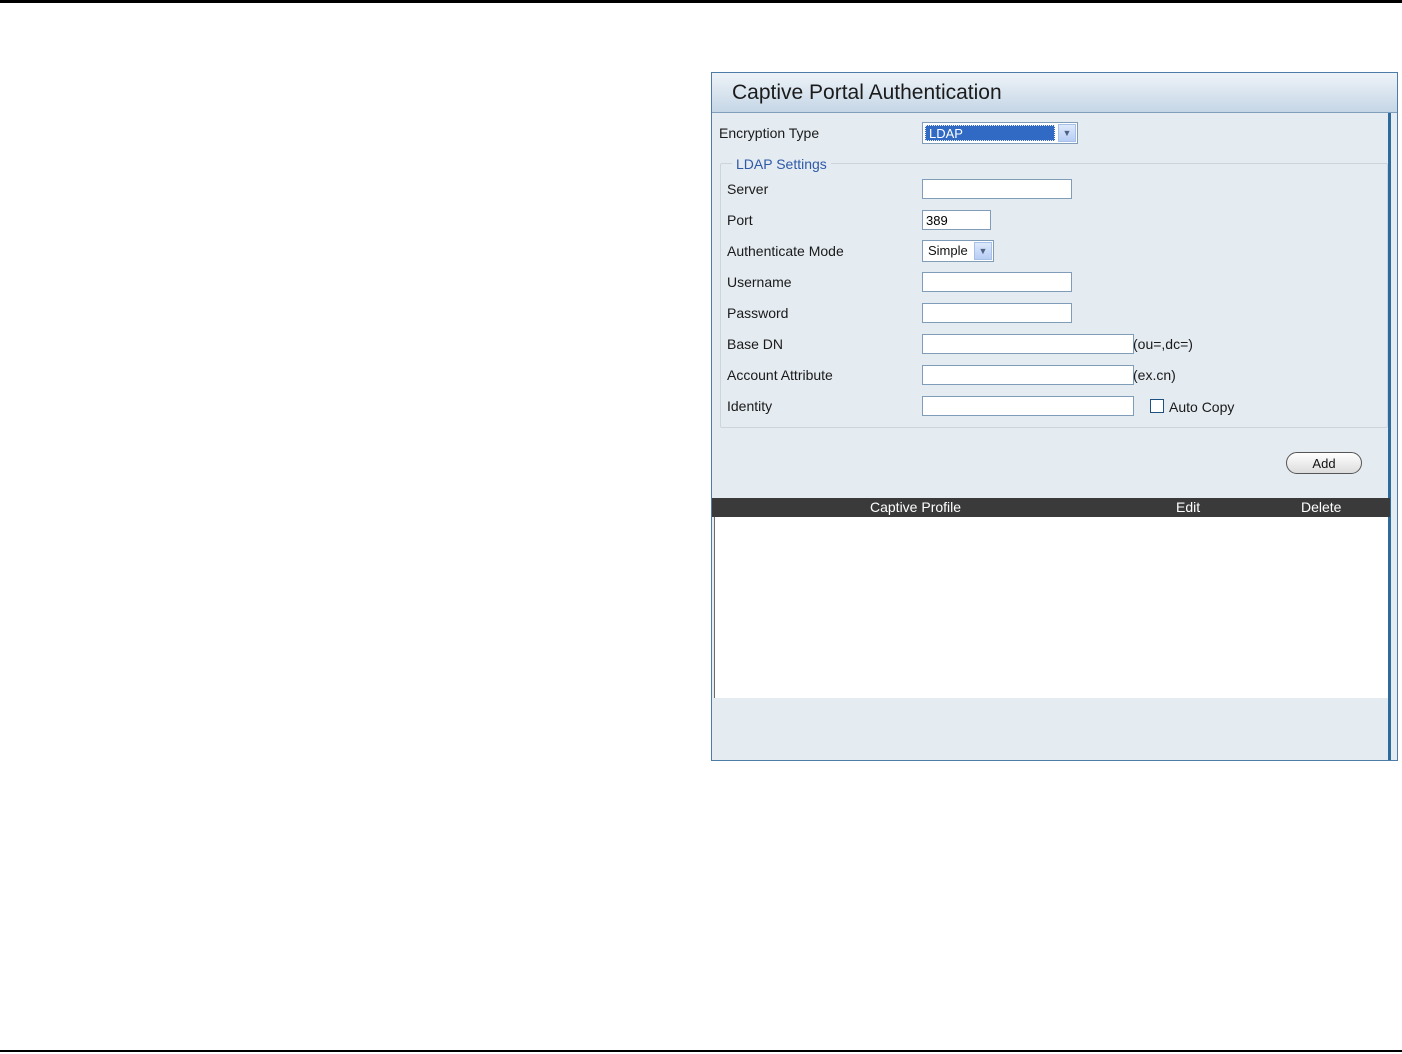  I want to click on encryption-type-value: LDAP, so click(990, 133).